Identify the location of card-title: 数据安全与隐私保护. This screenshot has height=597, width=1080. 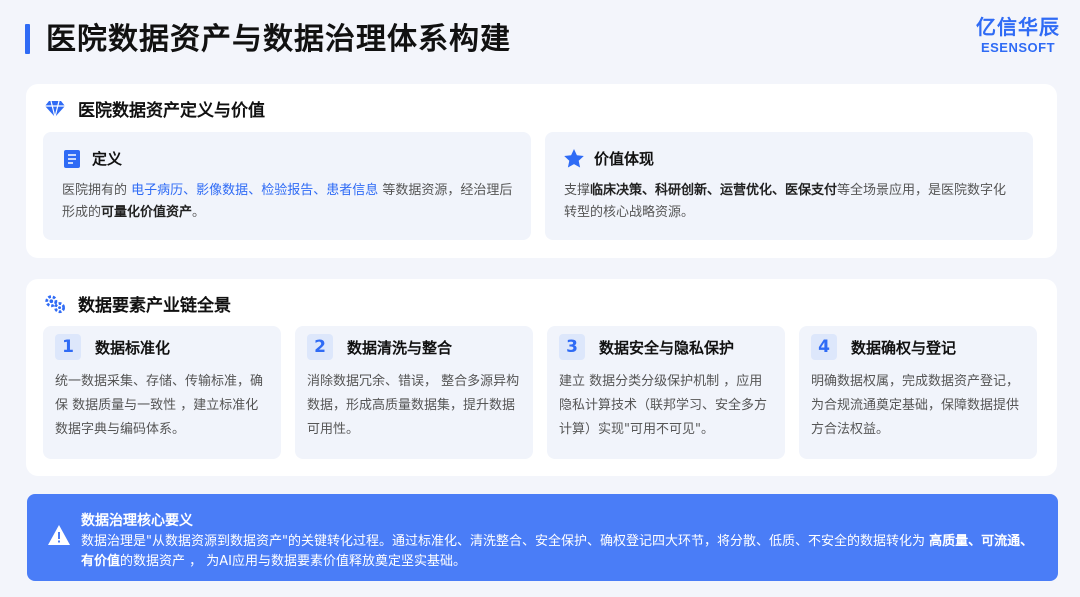
(667, 347).